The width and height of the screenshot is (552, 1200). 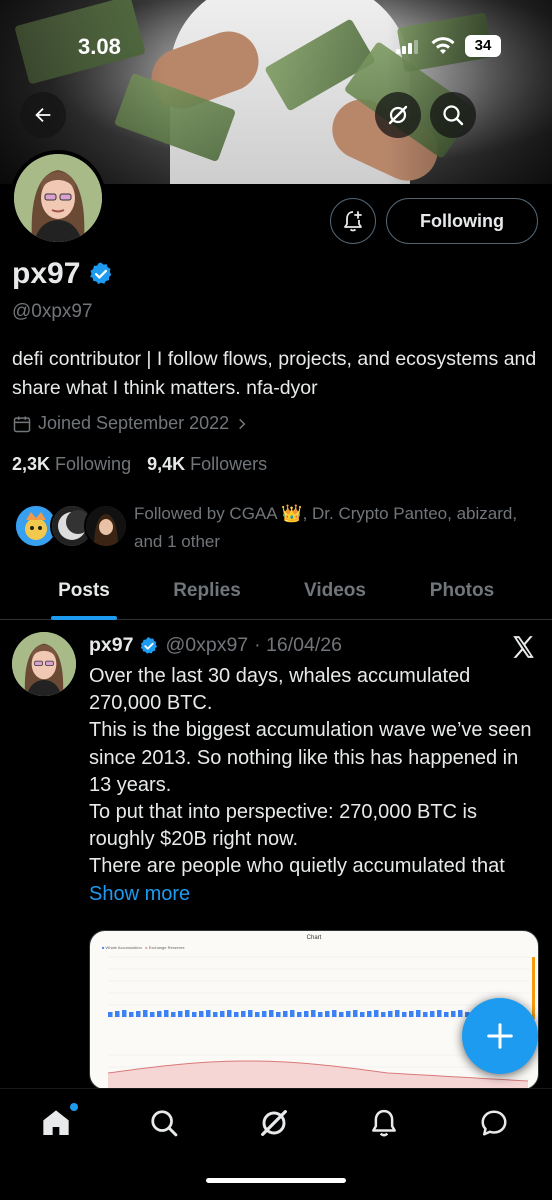 What do you see at coordinates (276, 1144) in the screenshot?
I see `bottom-navigation` at bounding box center [276, 1144].